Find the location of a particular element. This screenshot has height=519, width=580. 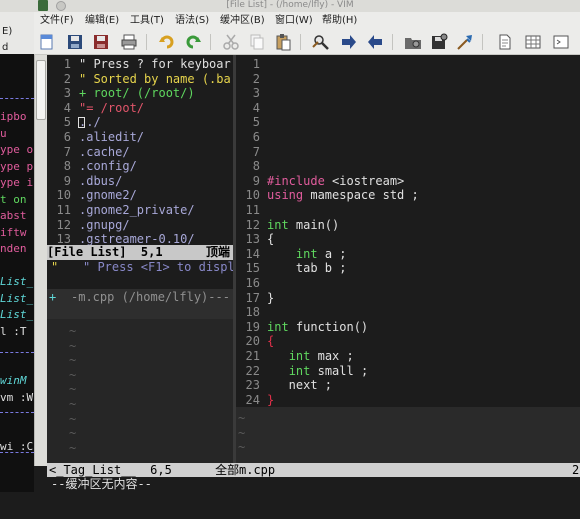

code-line-number: 15 is located at coordinates (252, 268).